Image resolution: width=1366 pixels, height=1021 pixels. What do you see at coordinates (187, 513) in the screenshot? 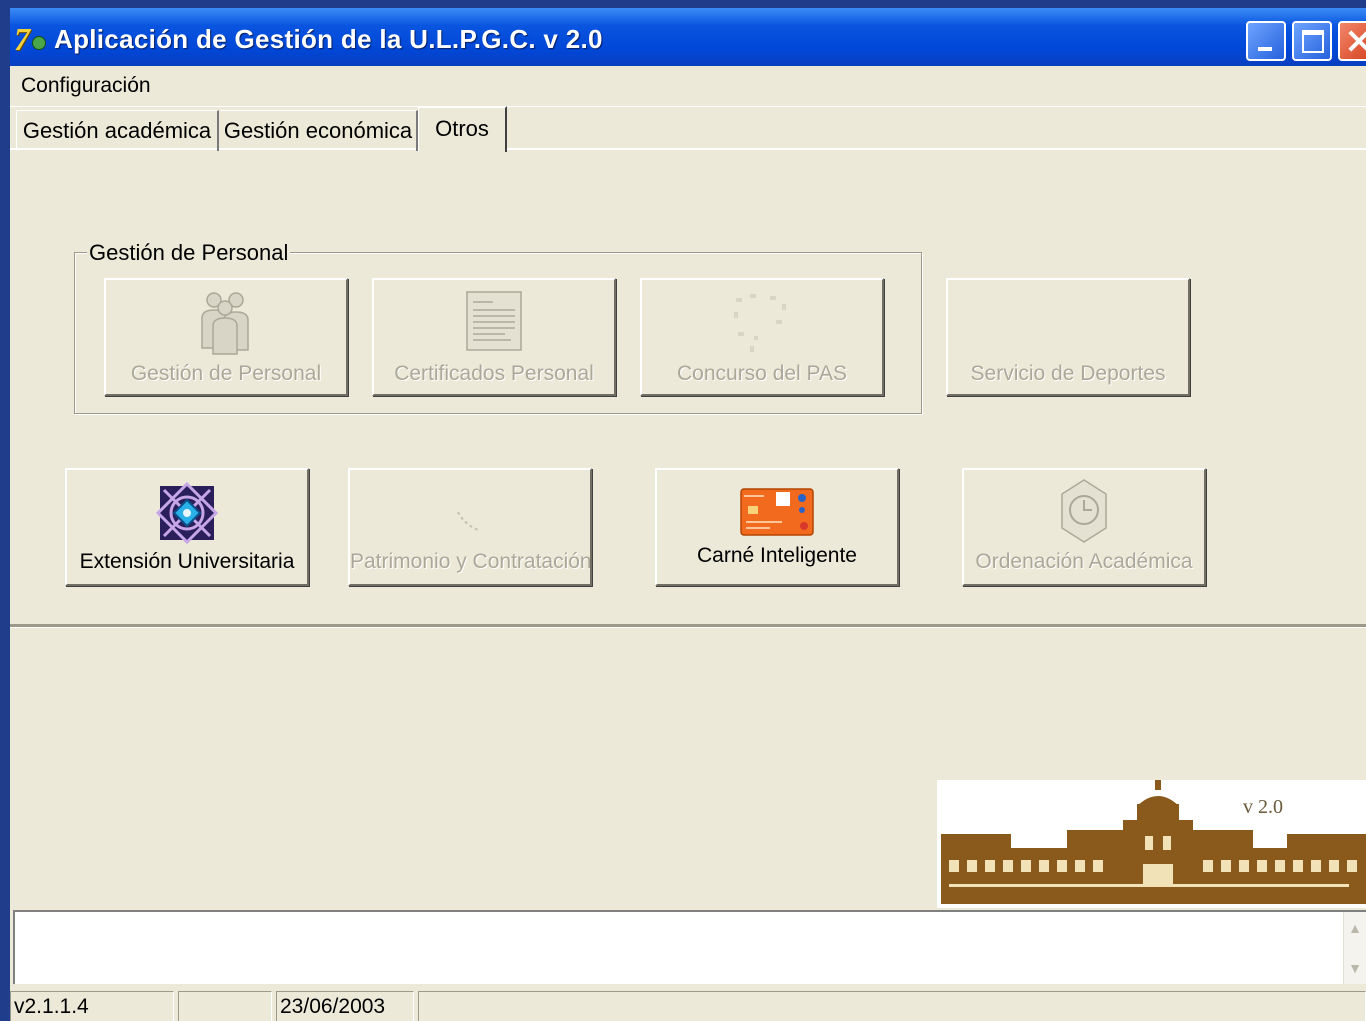
I see `university-emblem-icon` at bounding box center [187, 513].